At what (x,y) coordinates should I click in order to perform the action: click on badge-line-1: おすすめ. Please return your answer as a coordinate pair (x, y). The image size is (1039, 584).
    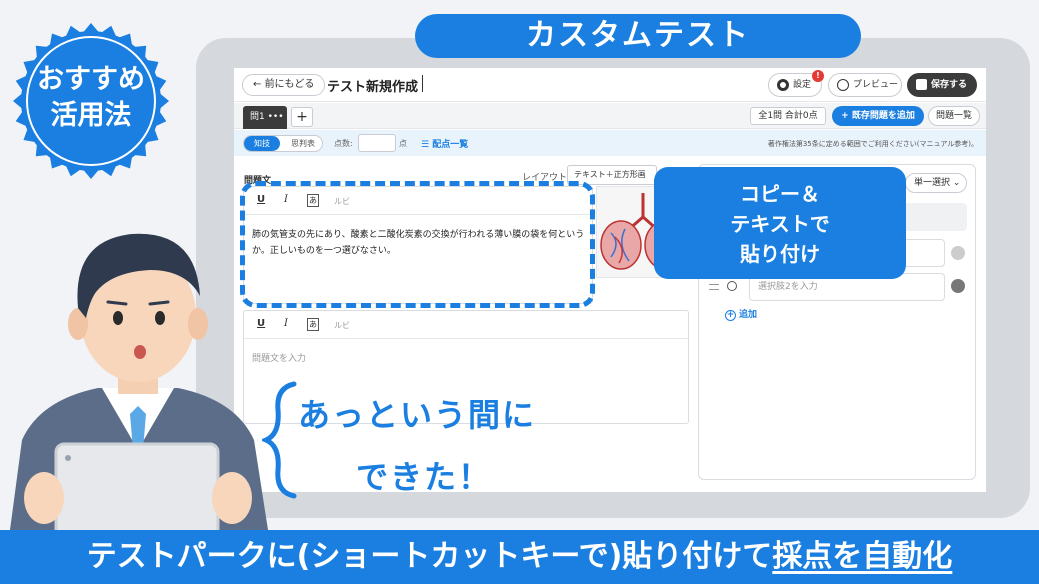
    Looking at the image, I should click on (91, 79).